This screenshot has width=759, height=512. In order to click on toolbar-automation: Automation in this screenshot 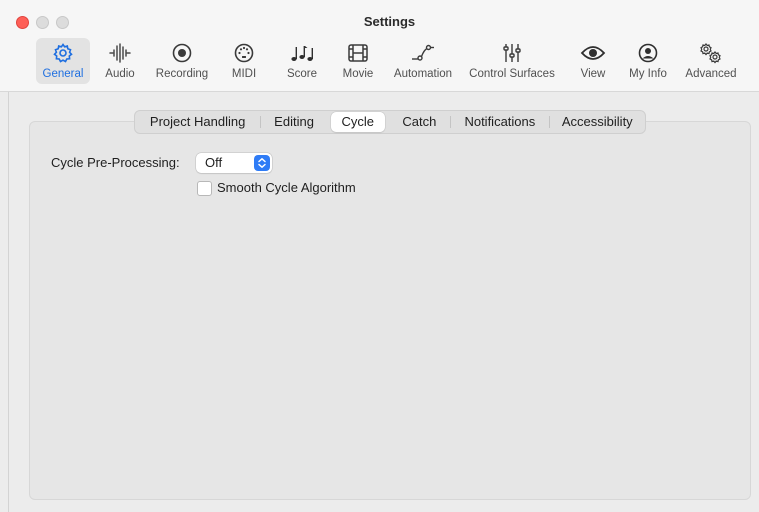, I will do `click(423, 61)`.